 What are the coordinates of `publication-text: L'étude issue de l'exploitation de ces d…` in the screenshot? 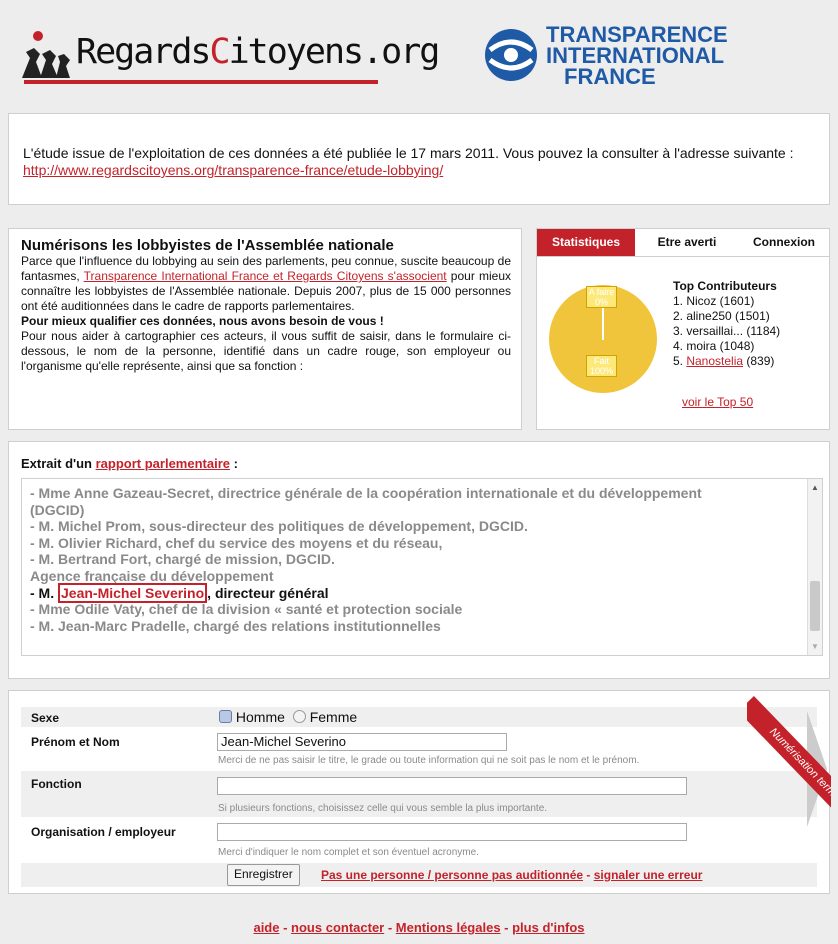 It's located at (408, 161).